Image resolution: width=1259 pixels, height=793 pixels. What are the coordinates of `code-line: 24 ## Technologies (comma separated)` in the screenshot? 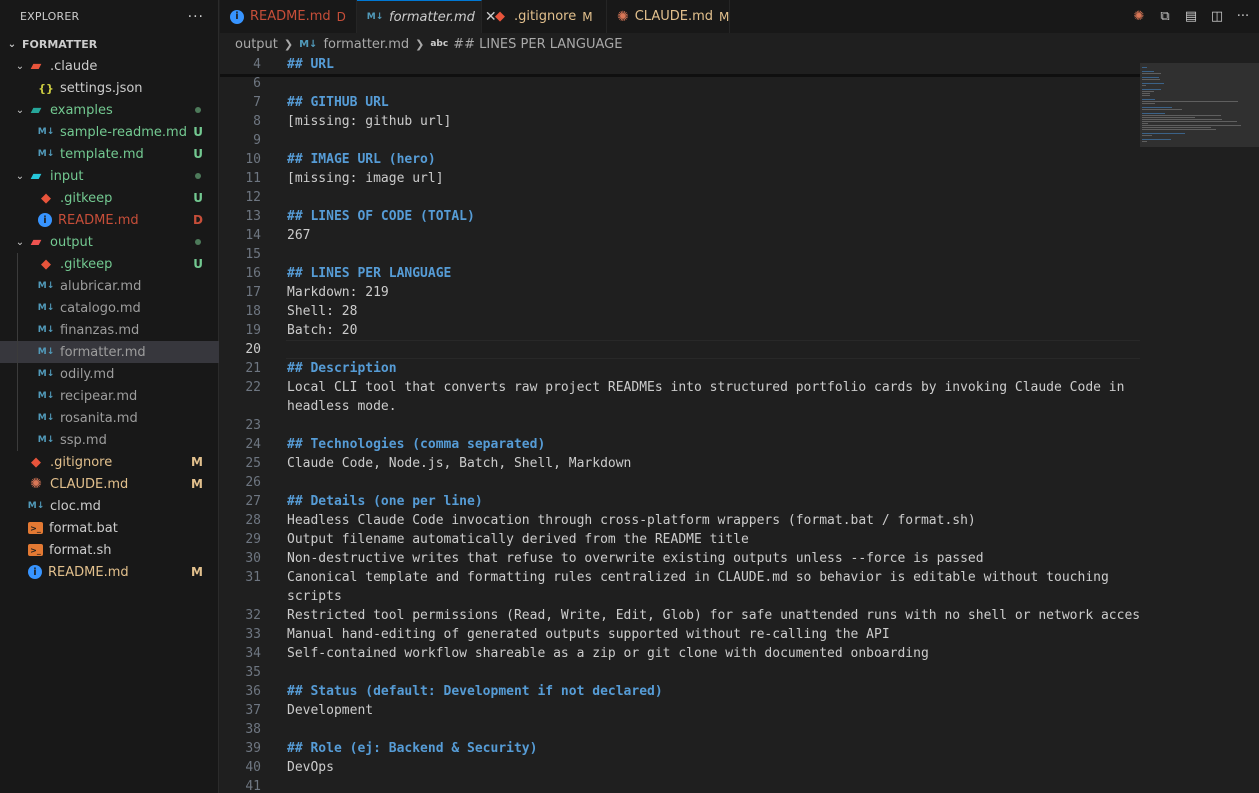 It's located at (680, 444).